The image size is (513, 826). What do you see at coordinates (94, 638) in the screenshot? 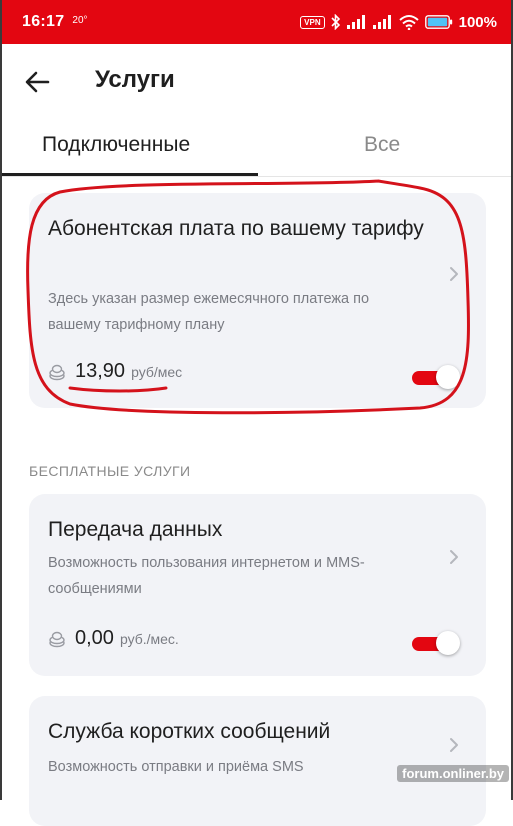
I see `price-value: 0,00` at bounding box center [94, 638].